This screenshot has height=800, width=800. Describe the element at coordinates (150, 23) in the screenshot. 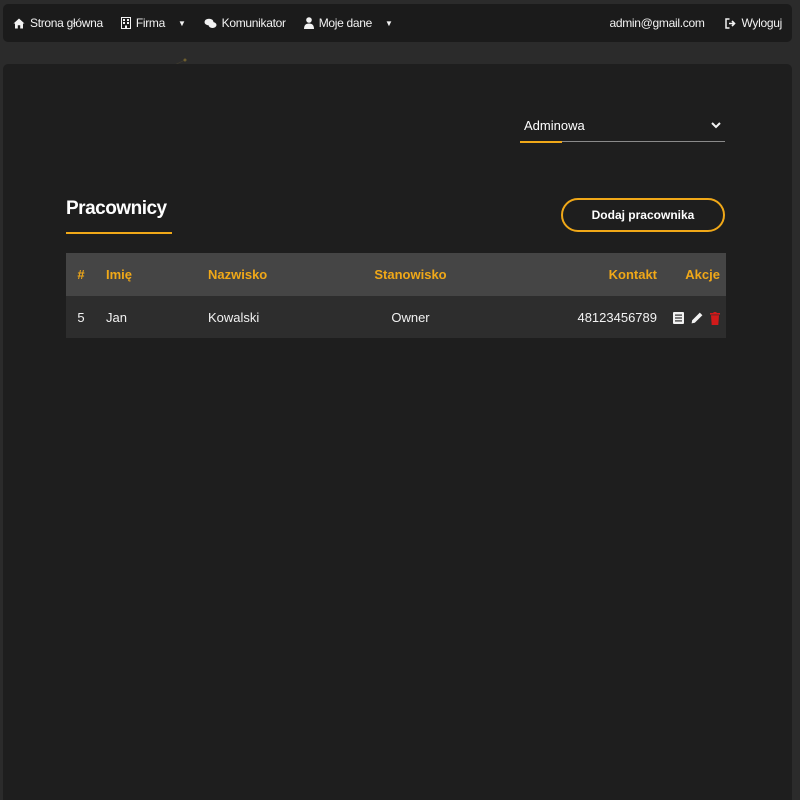

I see `nav-company-label: Firma` at that location.